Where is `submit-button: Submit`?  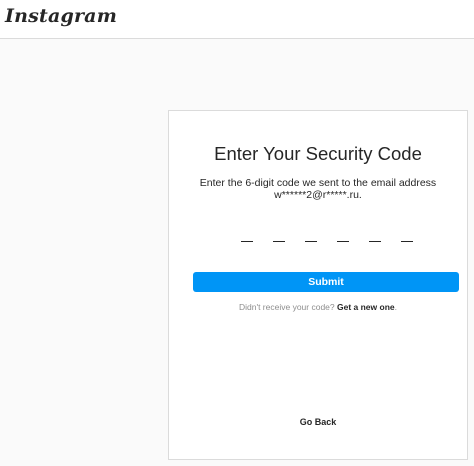
submit-button: Submit is located at coordinates (326, 282).